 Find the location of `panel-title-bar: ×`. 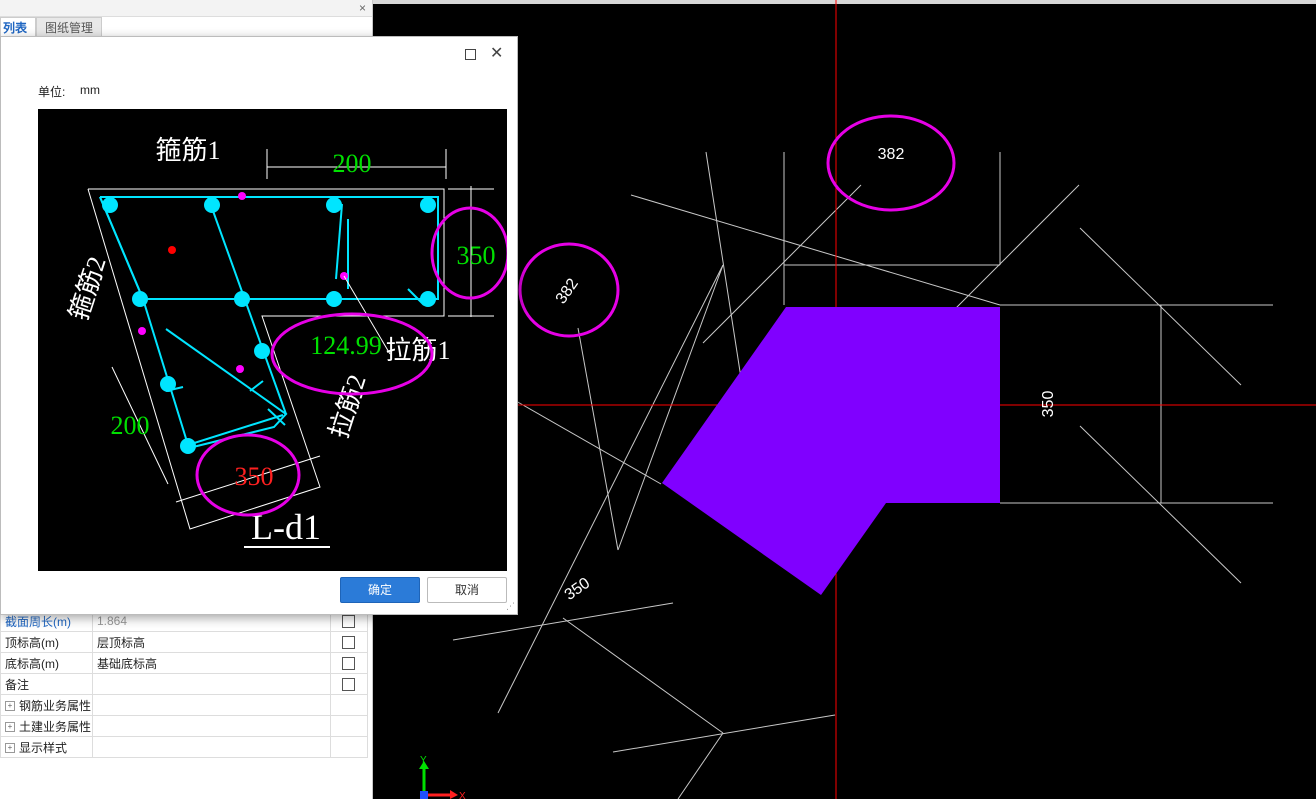

panel-title-bar: × is located at coordinates (186, 8).